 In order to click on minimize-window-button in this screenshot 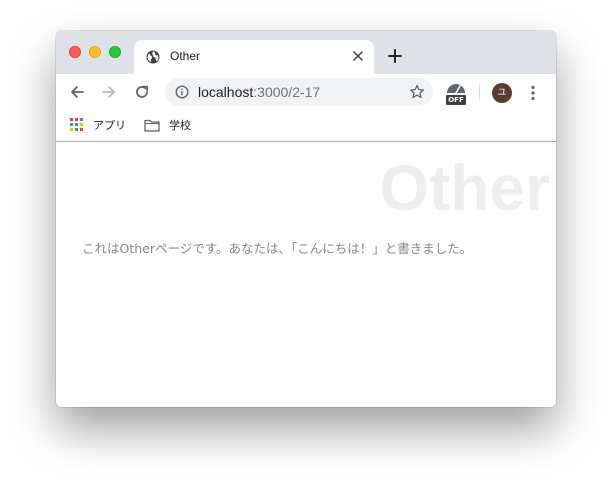, I will do `click(95, 52)`.